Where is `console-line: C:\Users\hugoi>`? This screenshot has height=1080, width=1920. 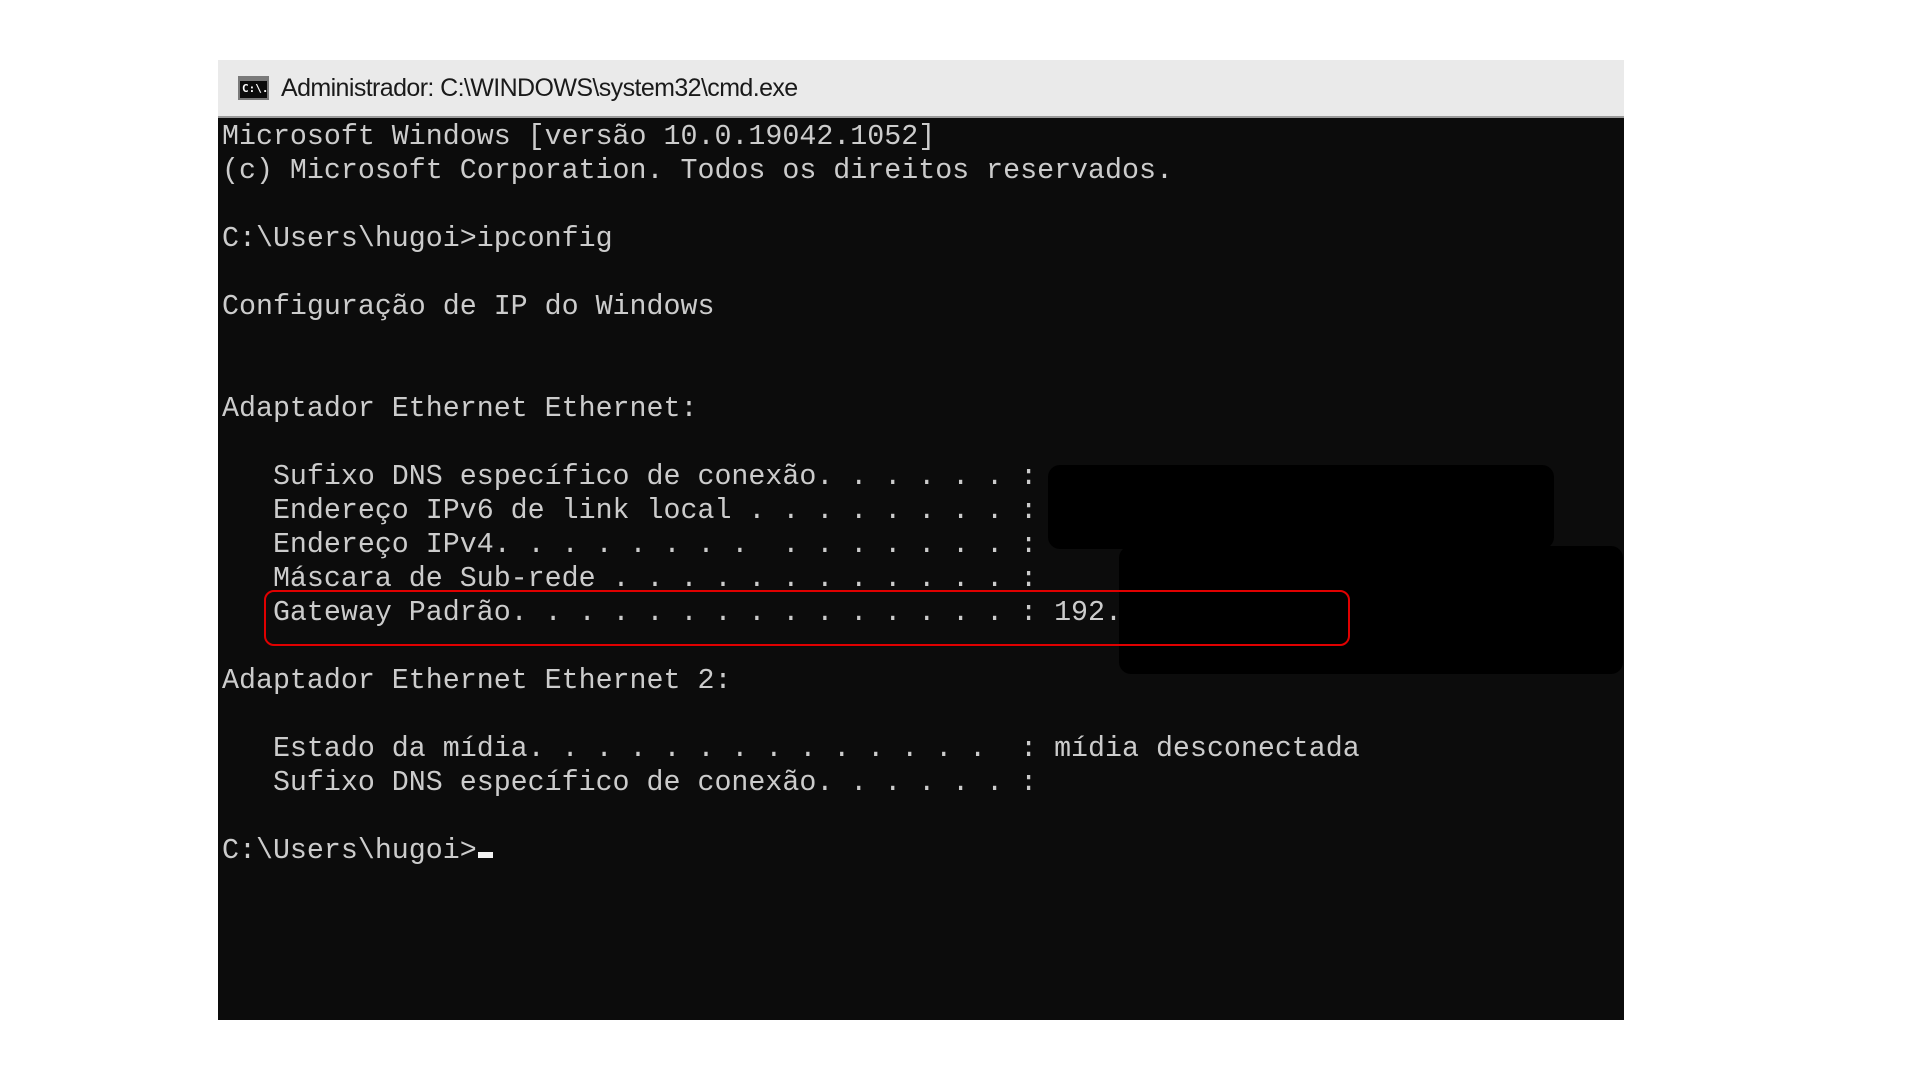 console-line: C:\Users\hugoi> is located at coordinates (791, 851).